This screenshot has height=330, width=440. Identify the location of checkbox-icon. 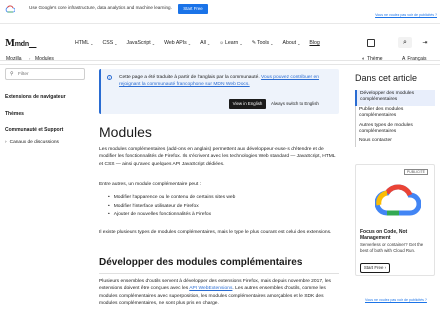
(371, 43).